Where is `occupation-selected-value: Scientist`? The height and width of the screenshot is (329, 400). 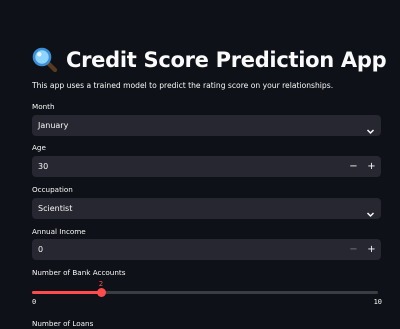
occupation-selected-value: Scientist is located at coordinates (55, 208).